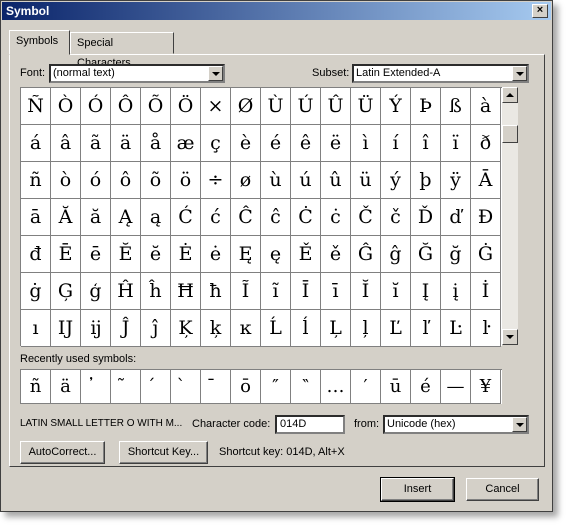 The width and height of the screenshot is (566, 527). I want to click on symbol-cell: ı, so click(36, 328).